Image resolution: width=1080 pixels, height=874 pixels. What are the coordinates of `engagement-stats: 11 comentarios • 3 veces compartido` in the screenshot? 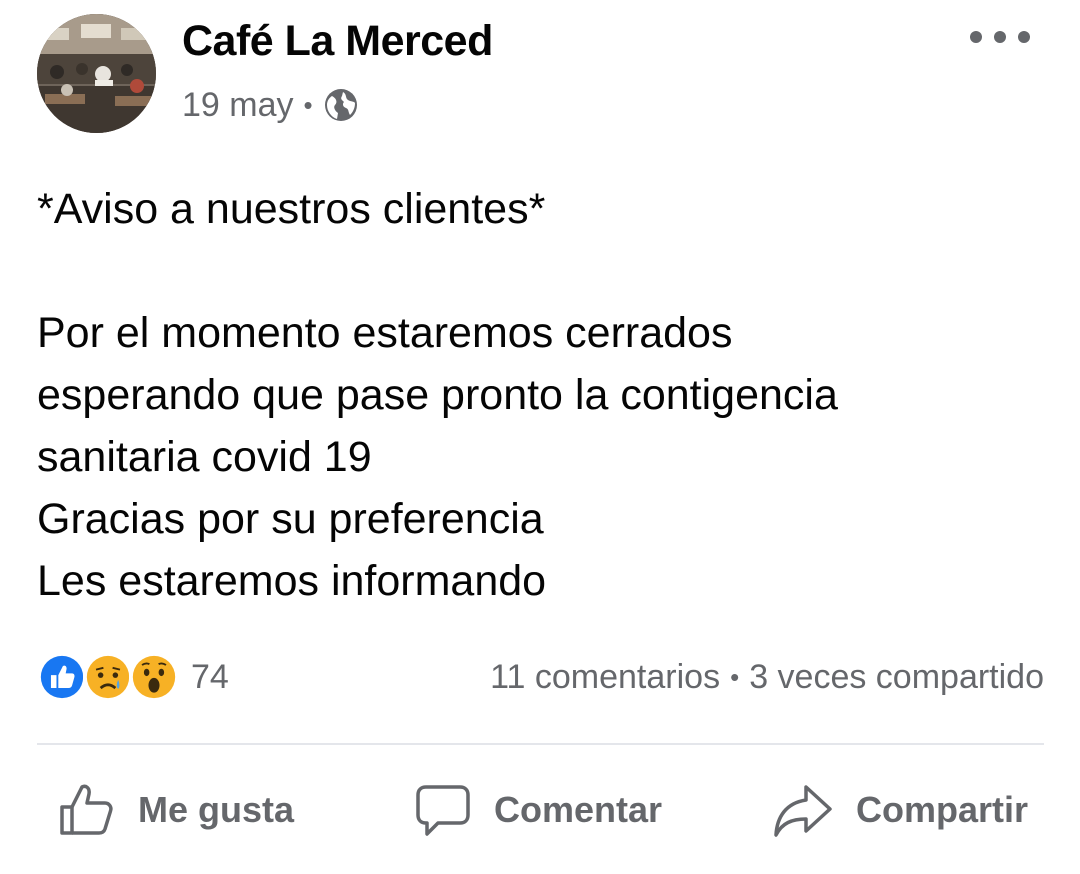 It's located at (767, 677).